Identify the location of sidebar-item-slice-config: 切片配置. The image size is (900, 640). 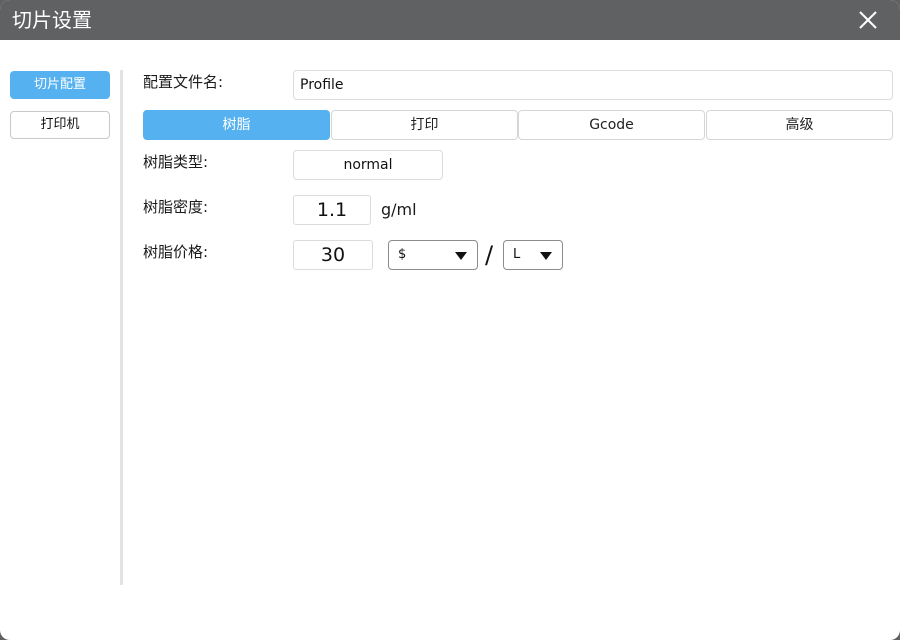
(60, 85).